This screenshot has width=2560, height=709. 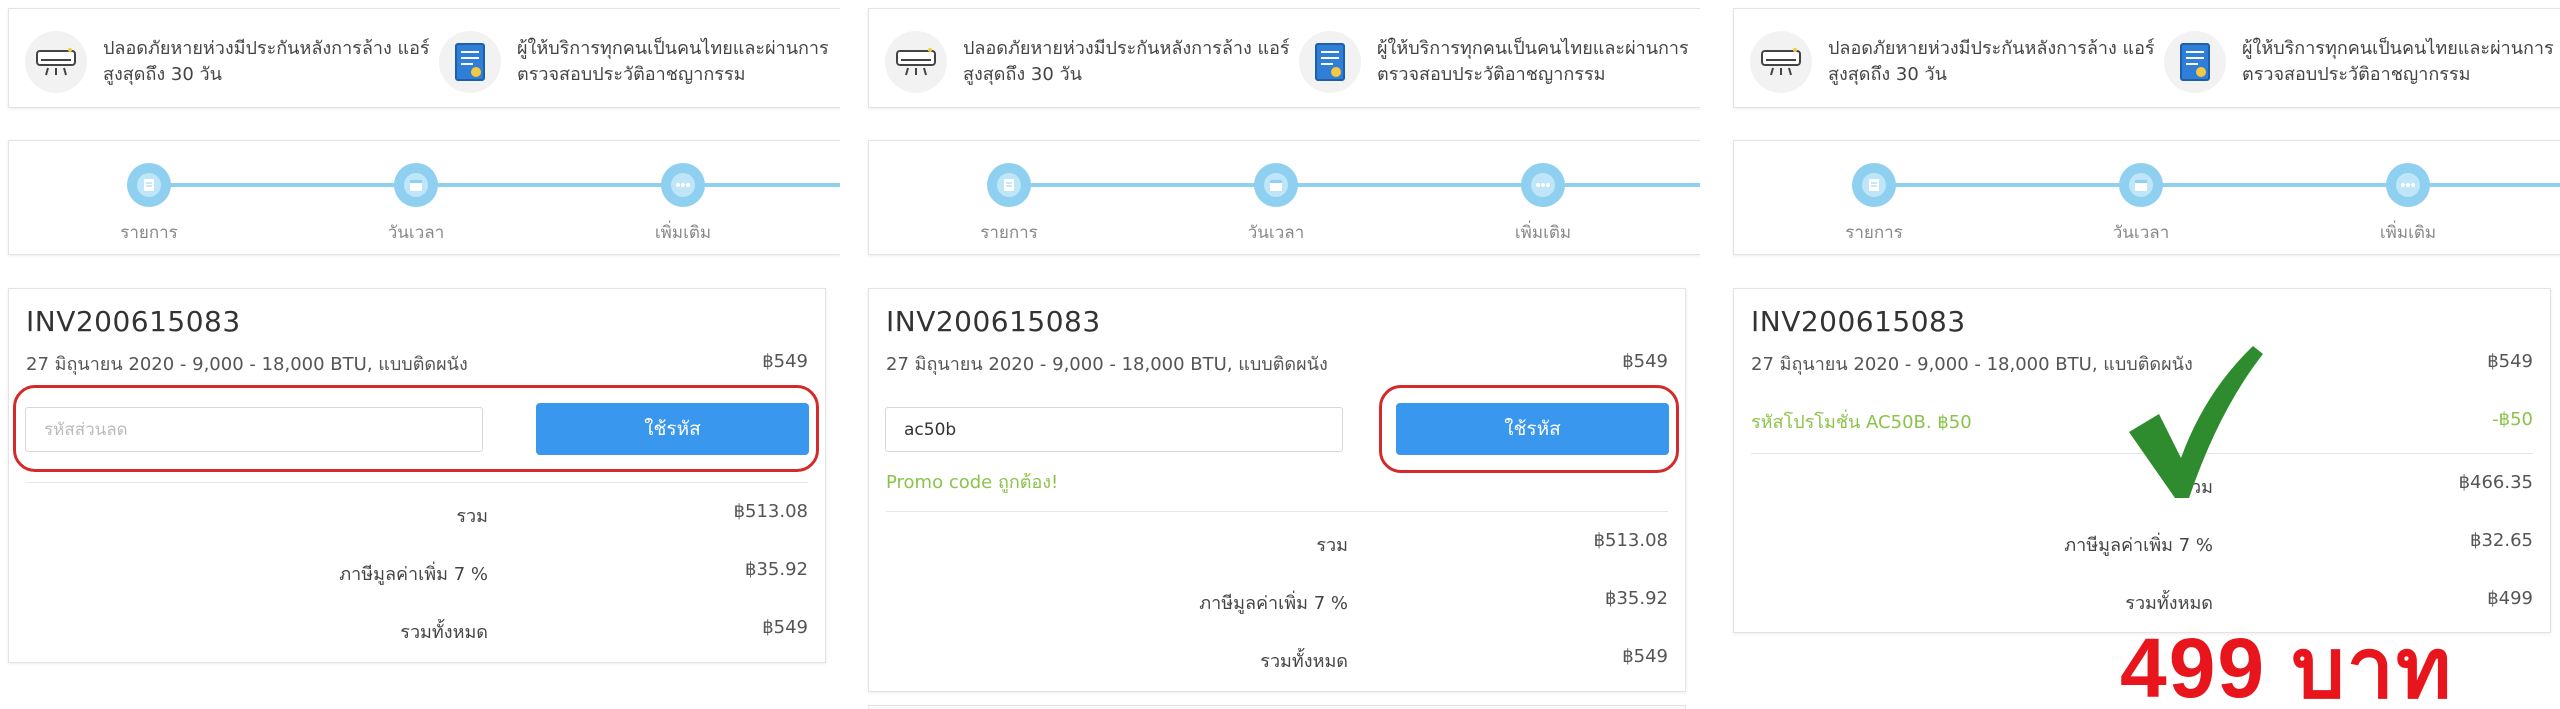 What do you see at coordinates (2287, 665) in the screenshot?
I see `final-price-overlay: 499 บาท` at bounding box center [2287, 665].